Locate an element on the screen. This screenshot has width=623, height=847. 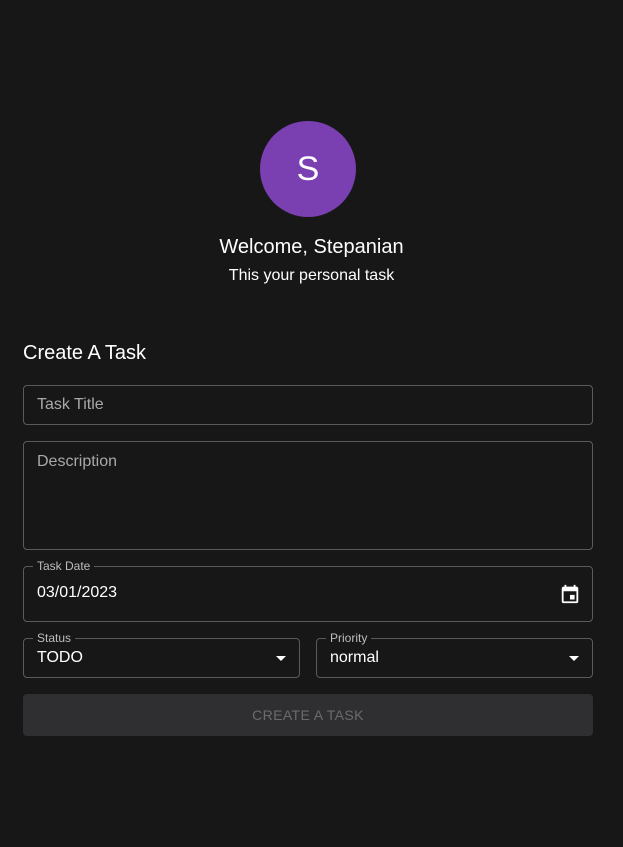
task-title-input: Task Title is located at coordinates (308, 405).